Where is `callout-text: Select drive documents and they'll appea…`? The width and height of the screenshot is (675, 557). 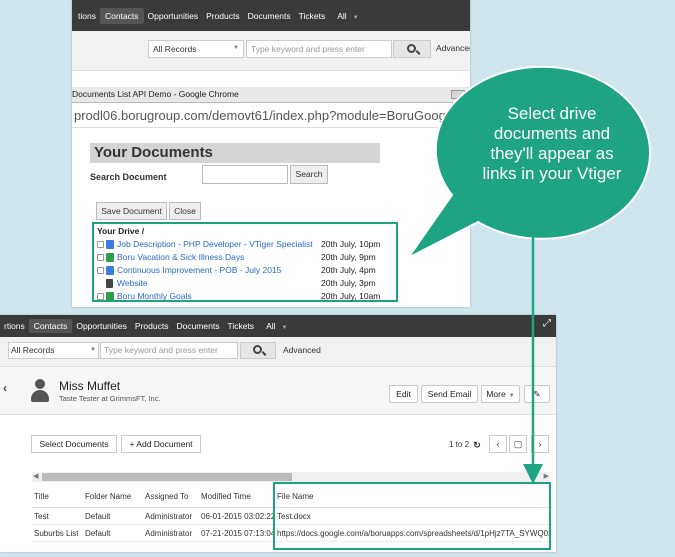
callout-text: Select drive documents and they'll appea… is located at coordinates (552, 144).